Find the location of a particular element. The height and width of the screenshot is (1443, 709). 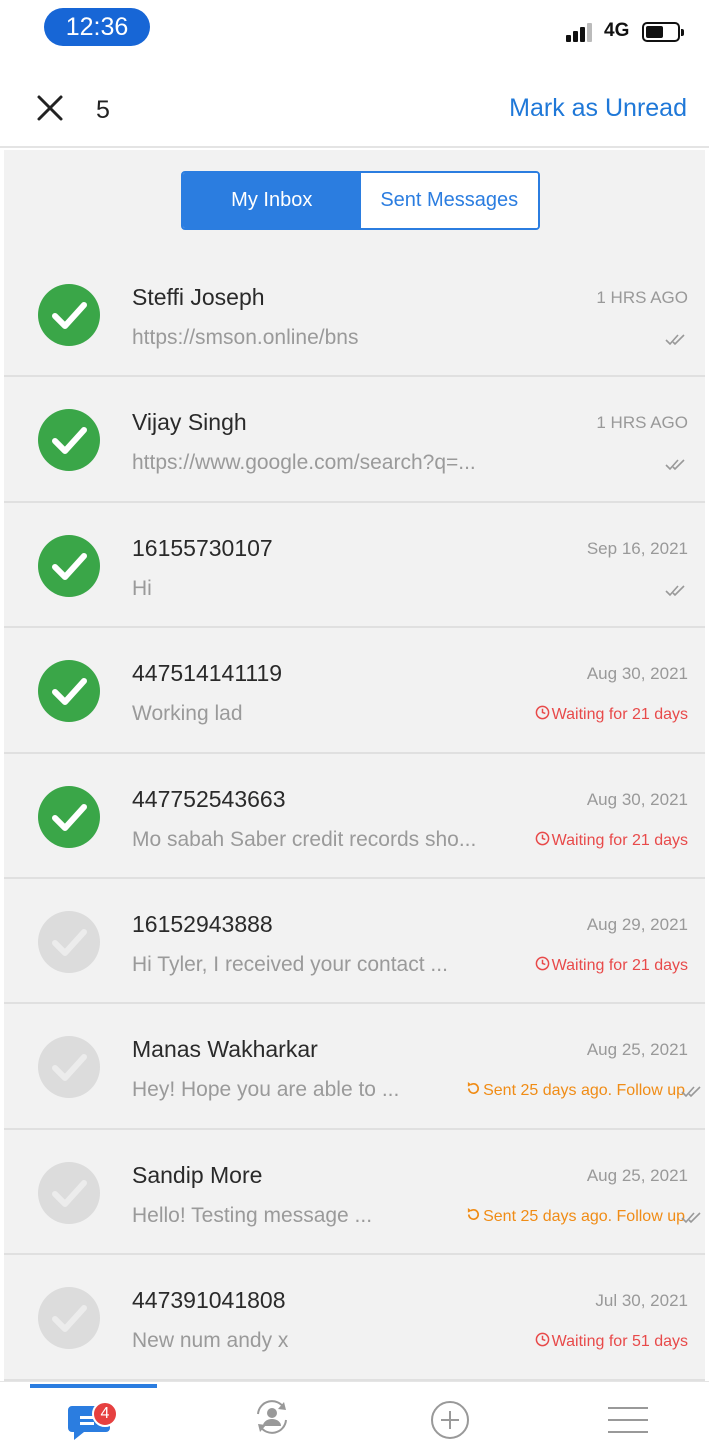

contact-name: Steffi Joseph is located at coordinates (198, 297).